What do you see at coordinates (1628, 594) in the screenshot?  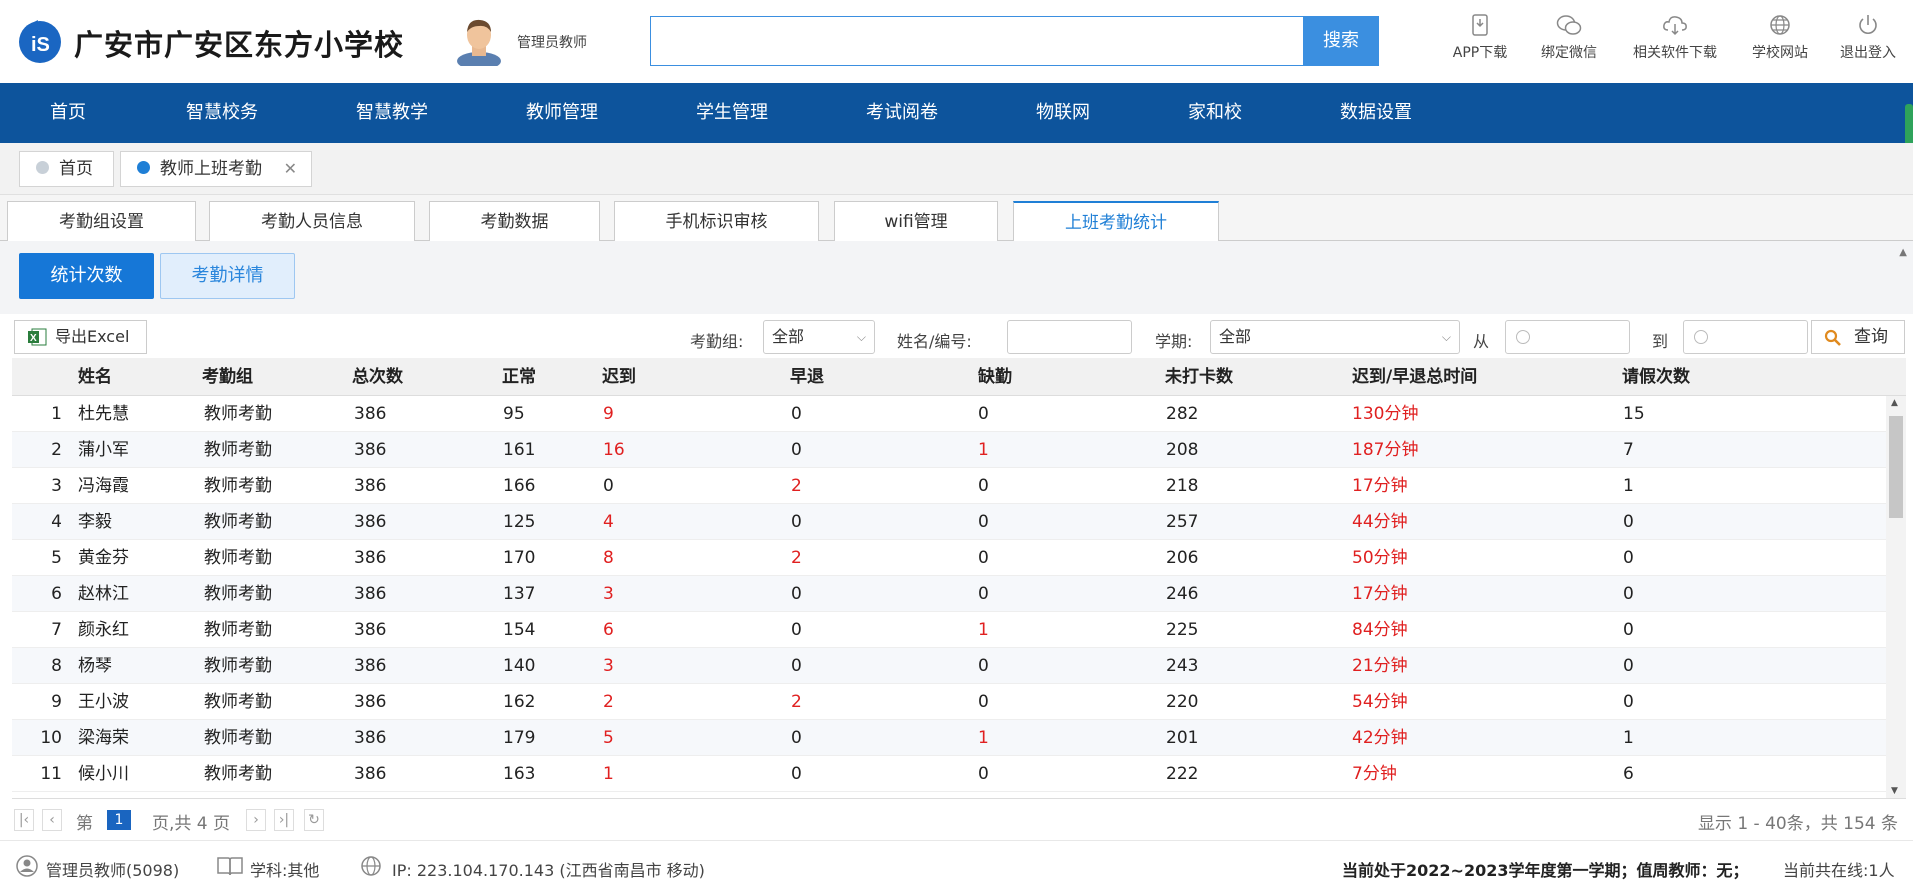 I see `cell-leave: 0` at bounding box center [1628, 594].